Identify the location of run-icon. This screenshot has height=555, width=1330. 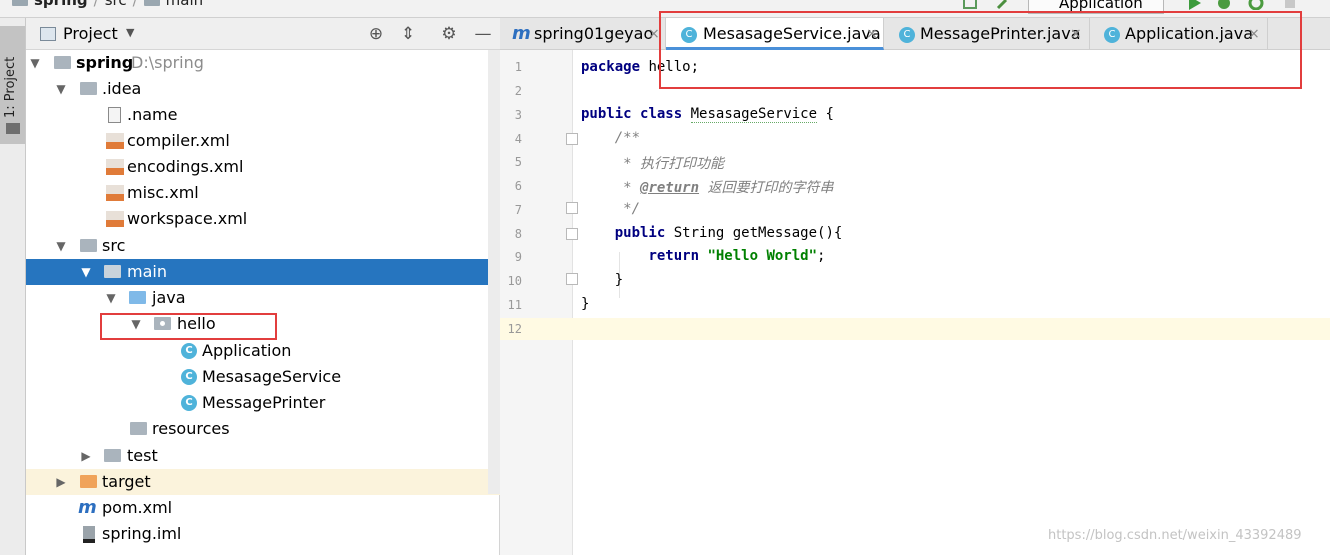
(1194, 5).